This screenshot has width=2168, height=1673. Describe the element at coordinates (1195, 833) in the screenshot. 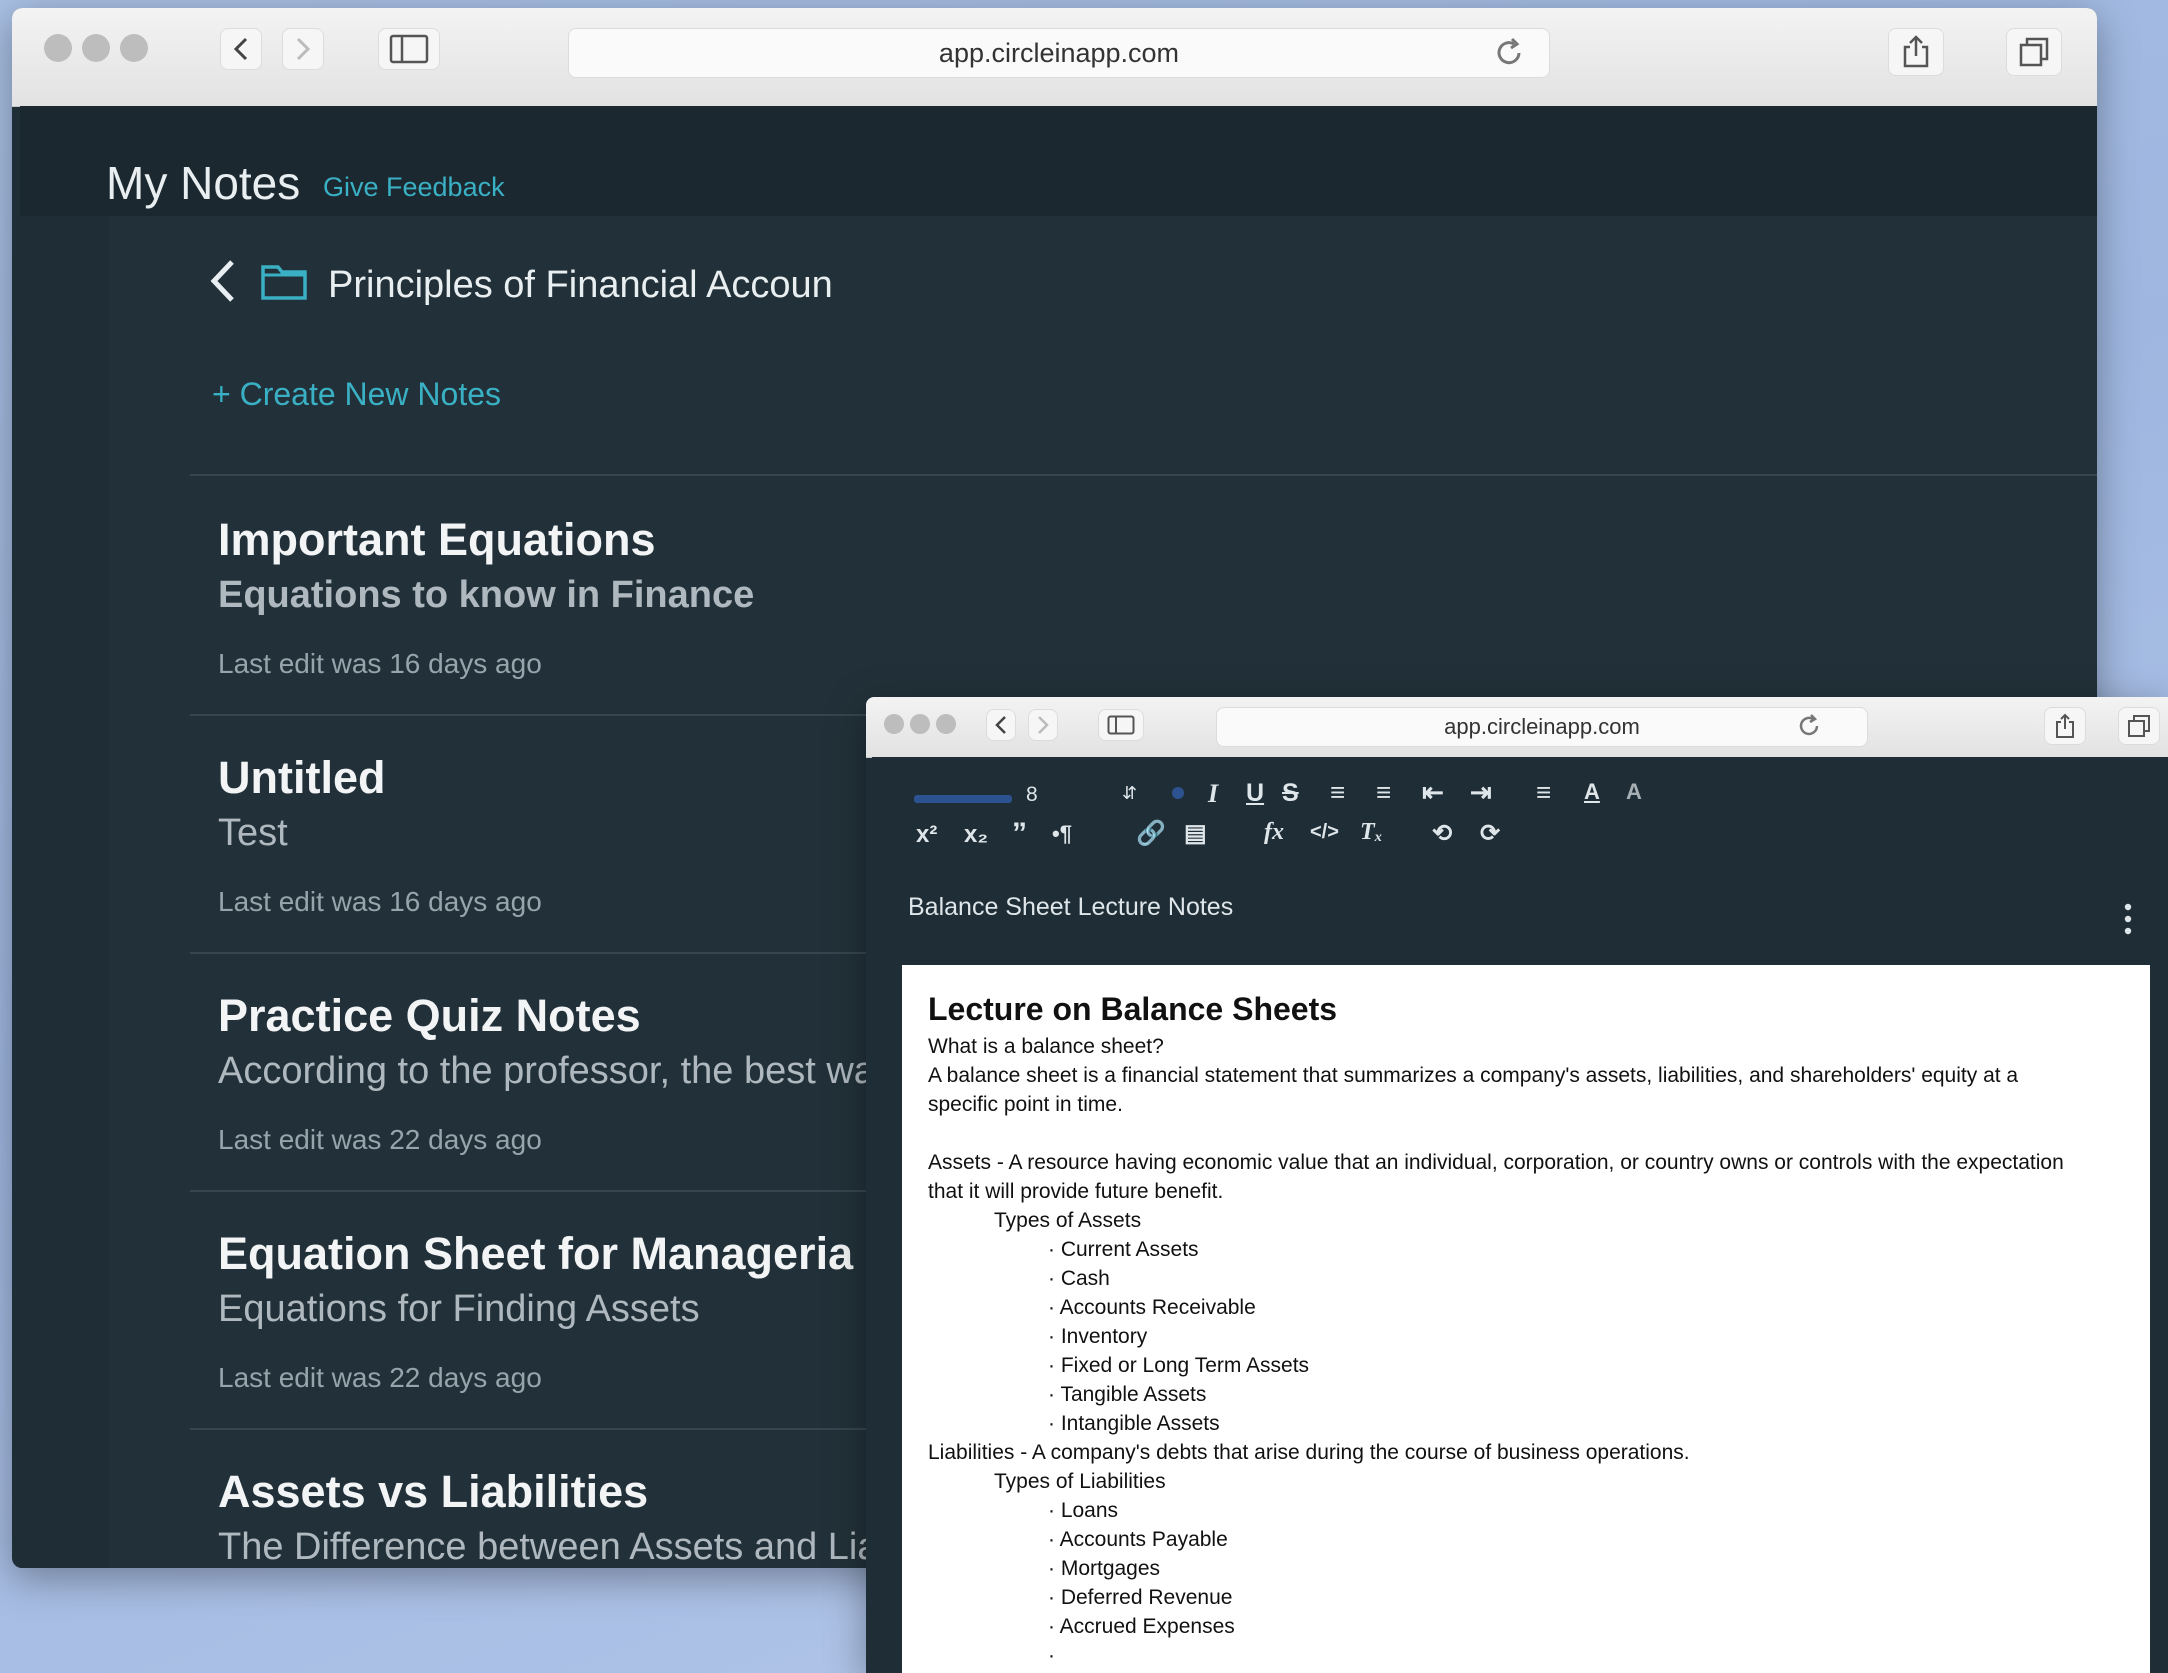

I see `video-icon: ▤` at that location.